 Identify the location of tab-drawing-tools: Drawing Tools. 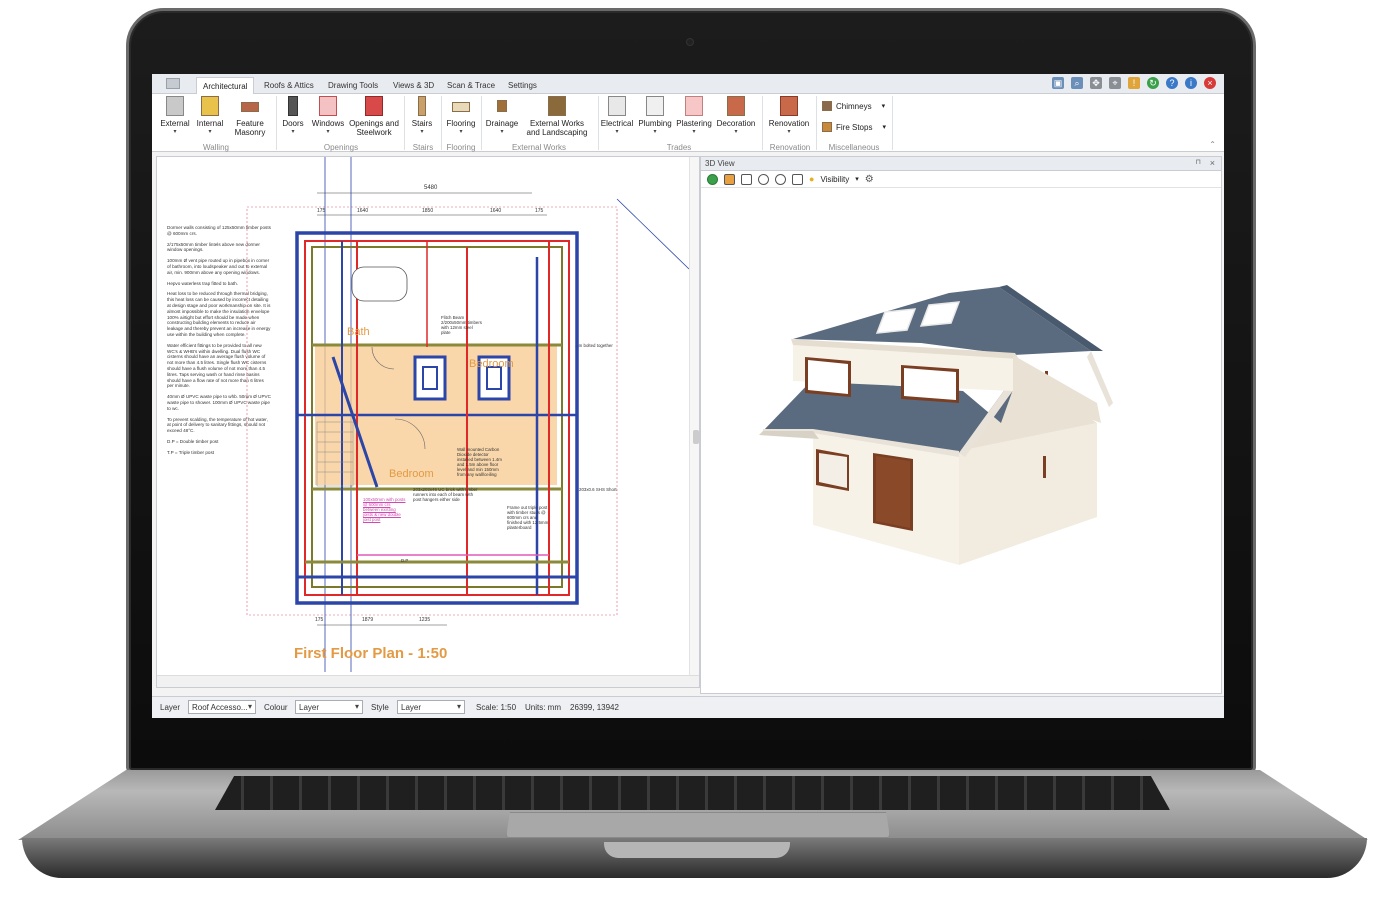
(353, 85).